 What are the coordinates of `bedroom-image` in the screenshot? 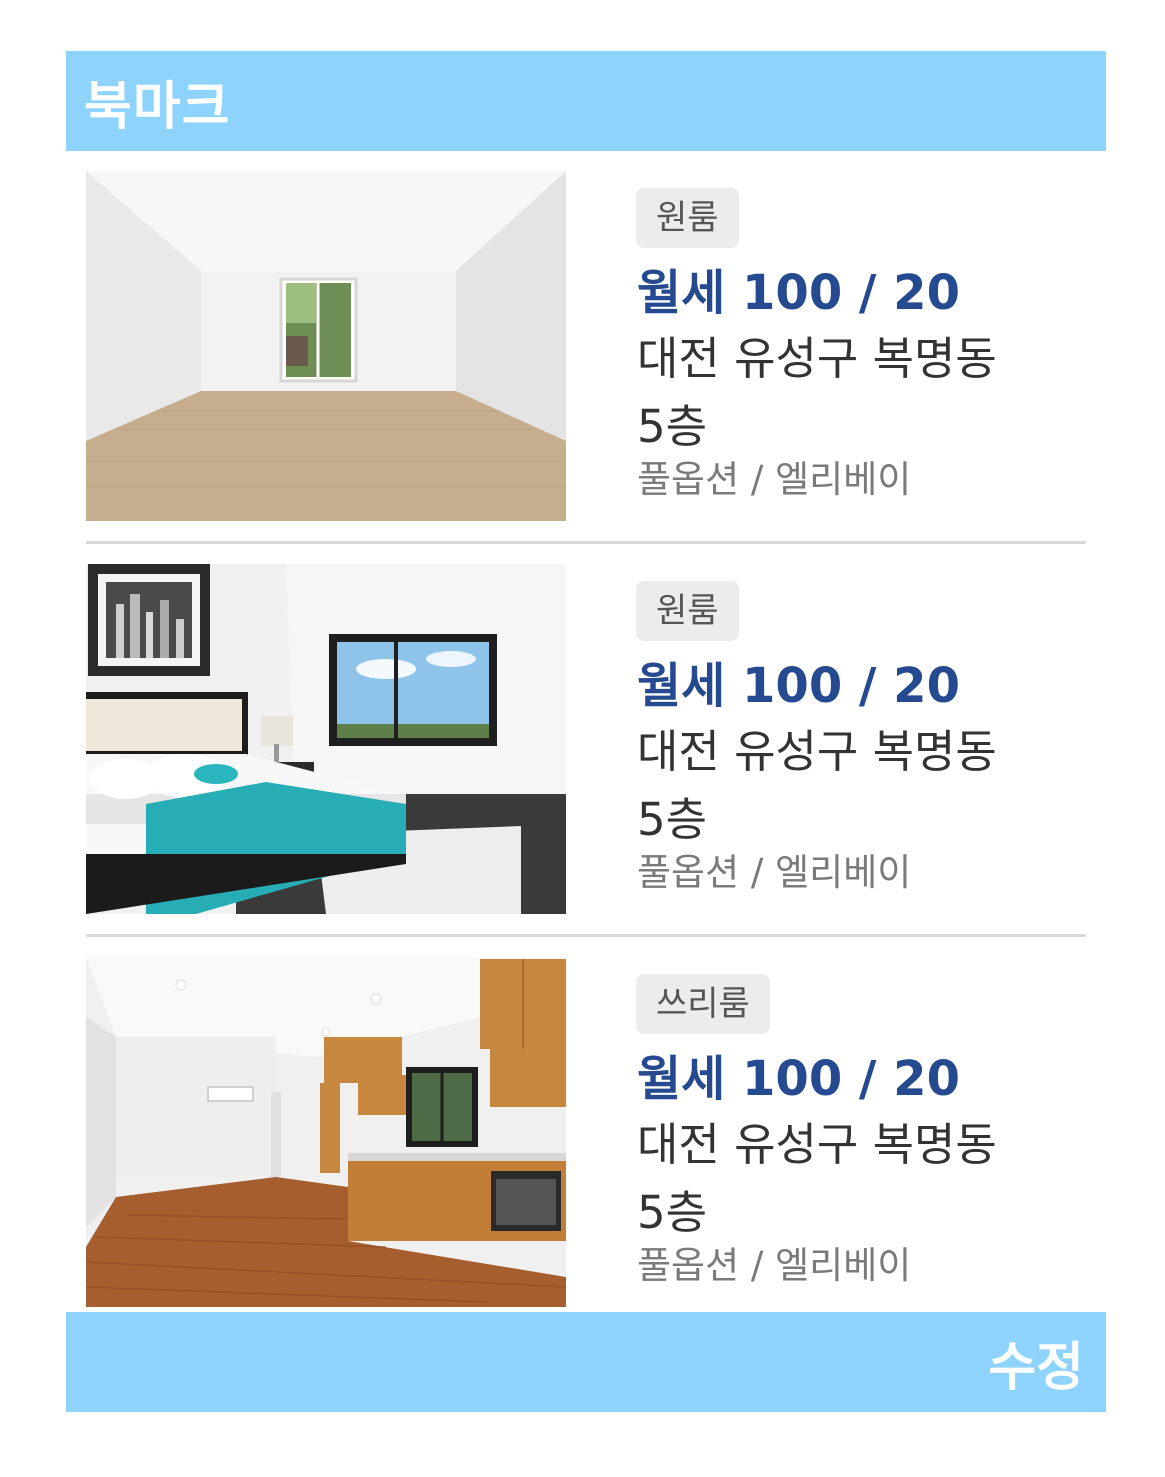 It's located at (326, 739).